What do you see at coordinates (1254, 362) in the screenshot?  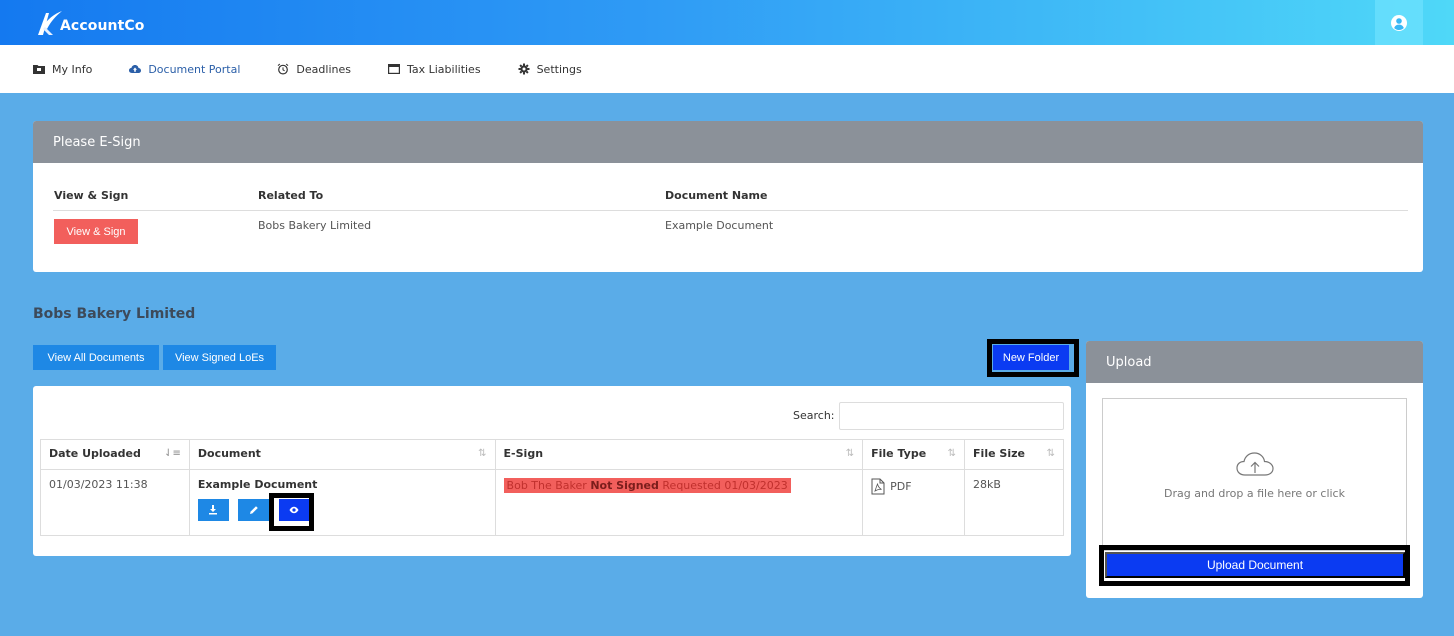 I see `upload-card-title: Upload` at bounding box center [1254, 362].